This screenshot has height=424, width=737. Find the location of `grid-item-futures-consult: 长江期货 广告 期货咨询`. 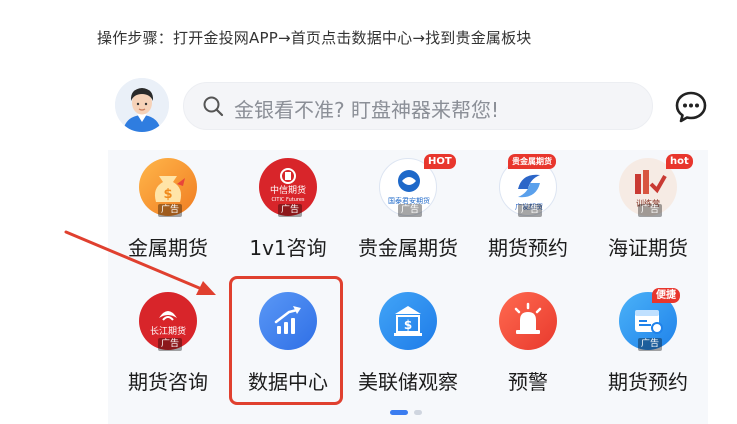

grid-item-futures-consult: 长江期货 广告 期货咨询 is located at coordinates (168, 346).